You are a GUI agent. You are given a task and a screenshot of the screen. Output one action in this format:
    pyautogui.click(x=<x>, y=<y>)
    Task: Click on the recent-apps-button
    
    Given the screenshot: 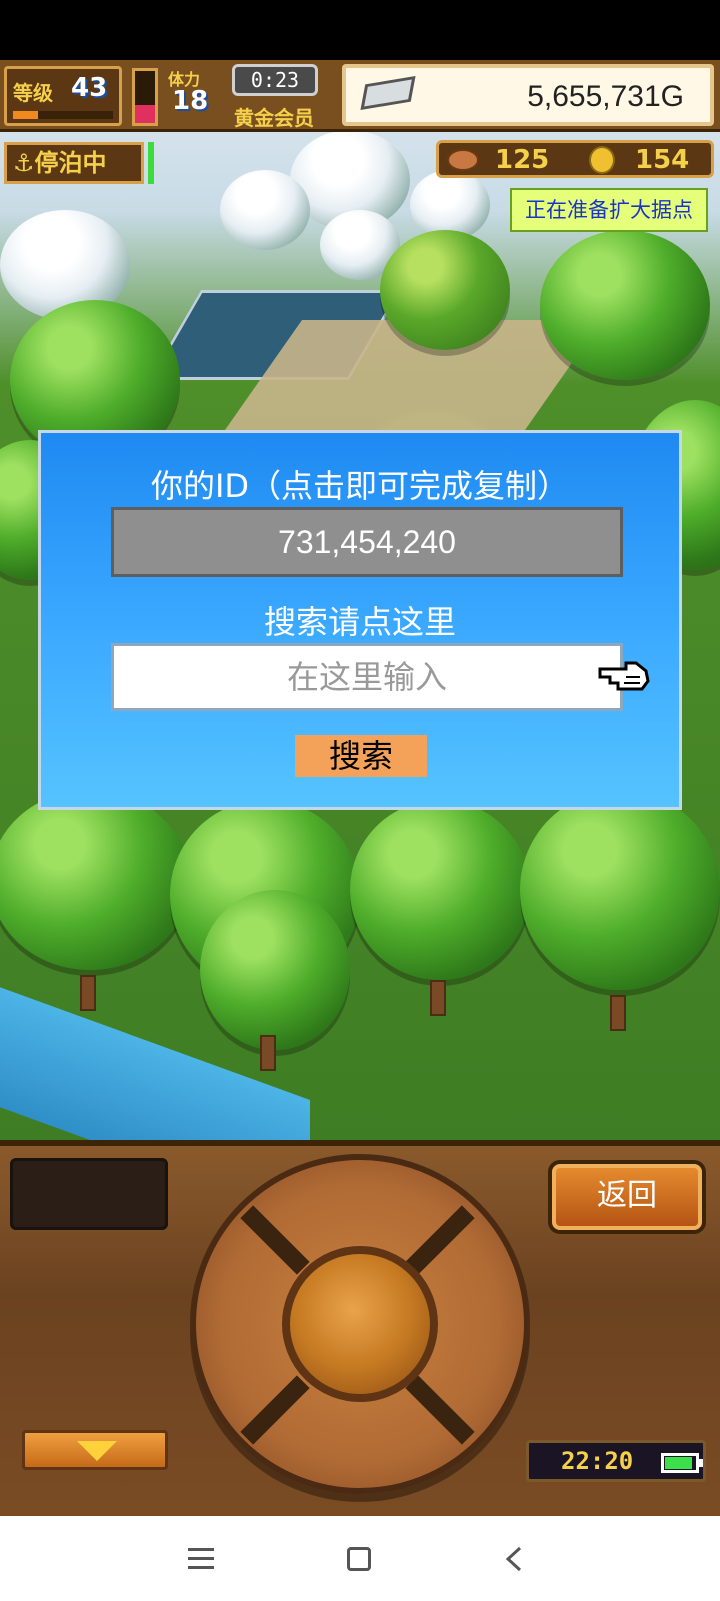 What is the action you would take?
    pyautogui.click(x=201, y=1559)
    